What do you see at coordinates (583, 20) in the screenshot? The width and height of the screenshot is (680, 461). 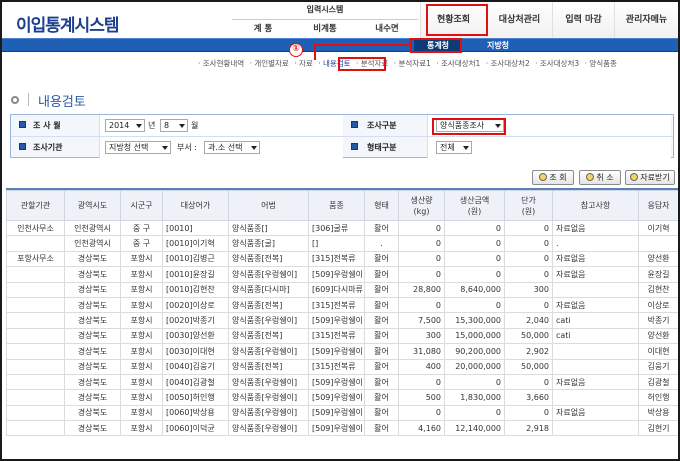 I see `menu-input-close: 입력 마감` at bounding box center [583, 20].